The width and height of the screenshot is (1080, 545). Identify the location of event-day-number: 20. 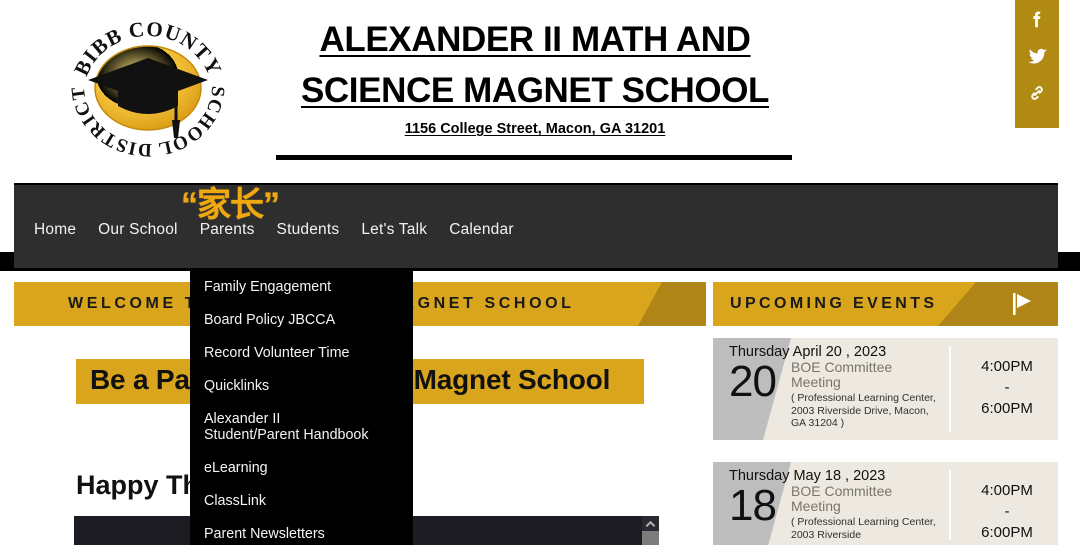
(753, 381).